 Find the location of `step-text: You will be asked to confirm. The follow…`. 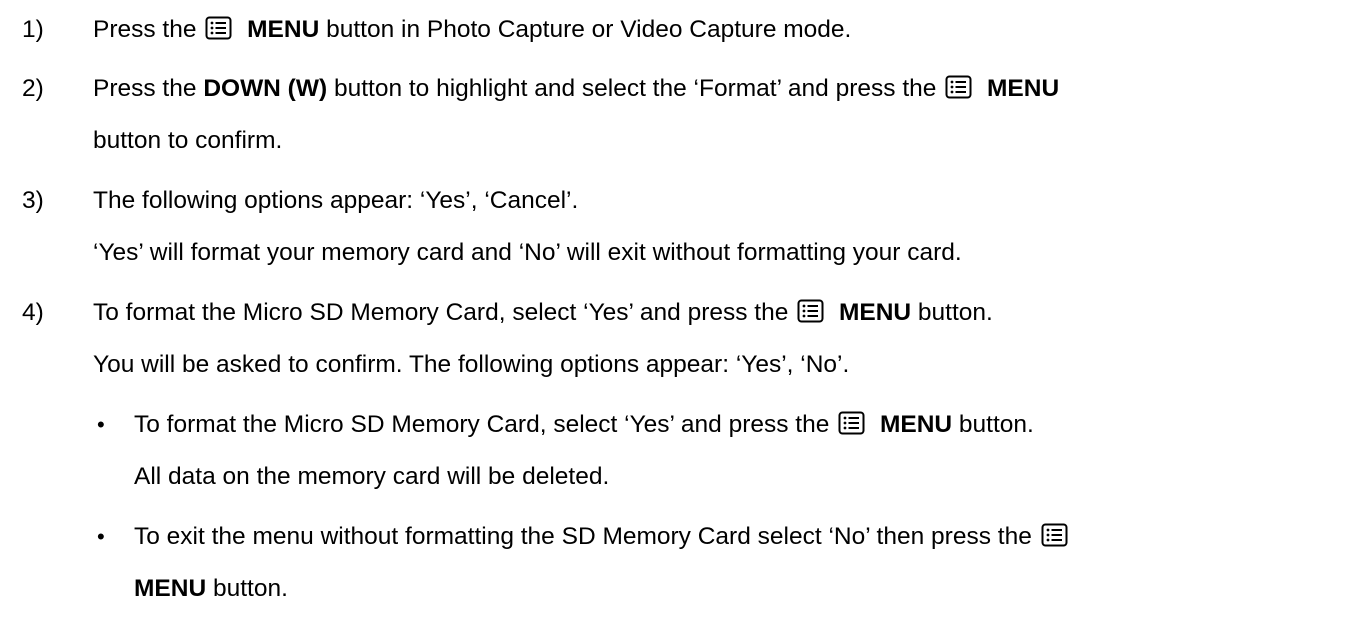

step-text: You will be asked to confirm. The follow… is located at coordinates (471, 364).